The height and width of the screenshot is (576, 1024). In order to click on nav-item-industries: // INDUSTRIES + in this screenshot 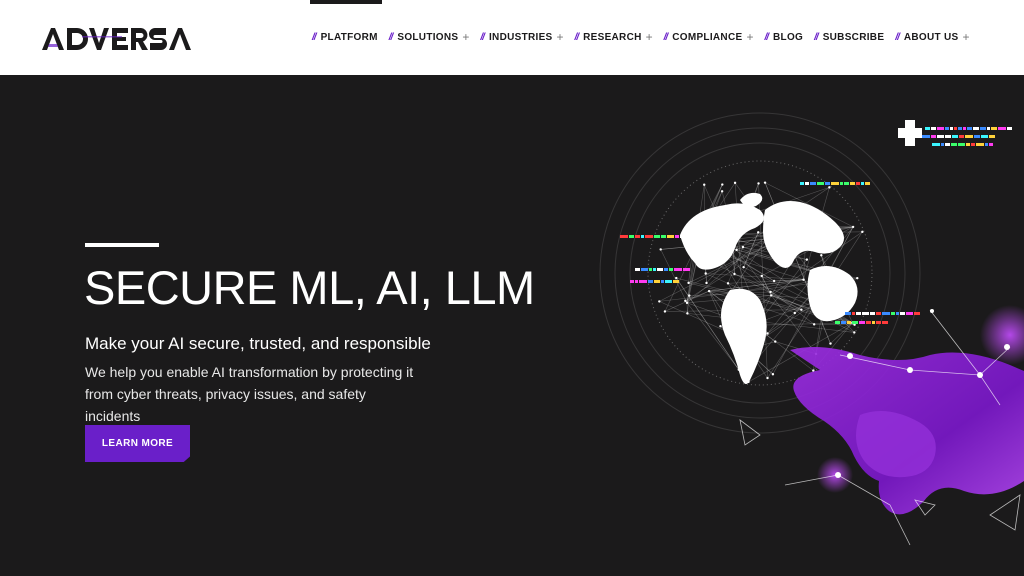, I will do `click(521, 37)`.